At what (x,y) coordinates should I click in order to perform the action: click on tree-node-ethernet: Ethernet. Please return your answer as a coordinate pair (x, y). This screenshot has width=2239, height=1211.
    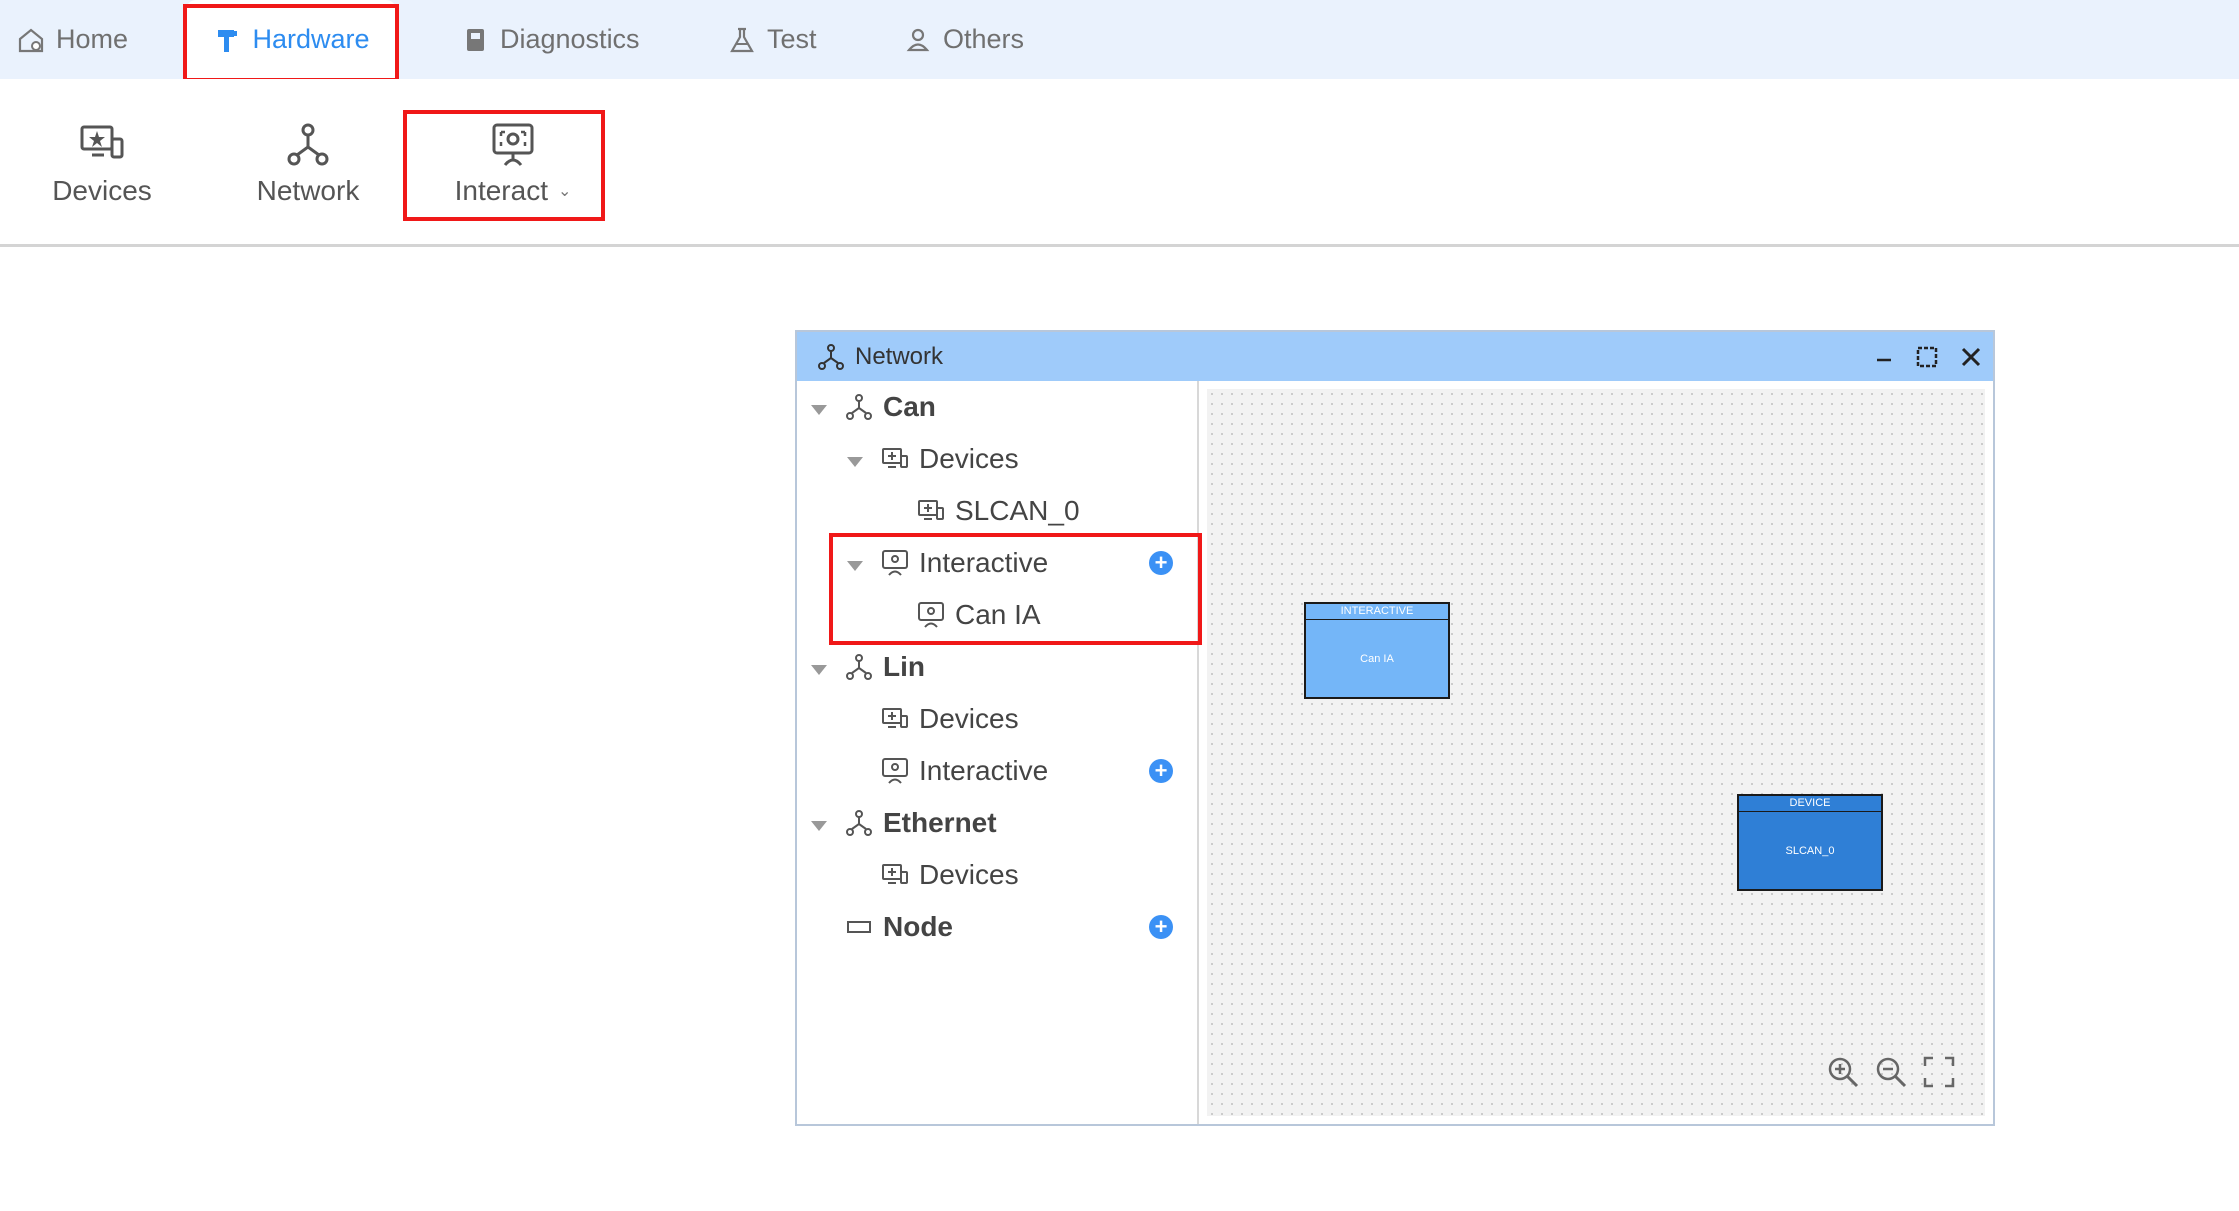
    Looking at the image, I should click on (921, 823).